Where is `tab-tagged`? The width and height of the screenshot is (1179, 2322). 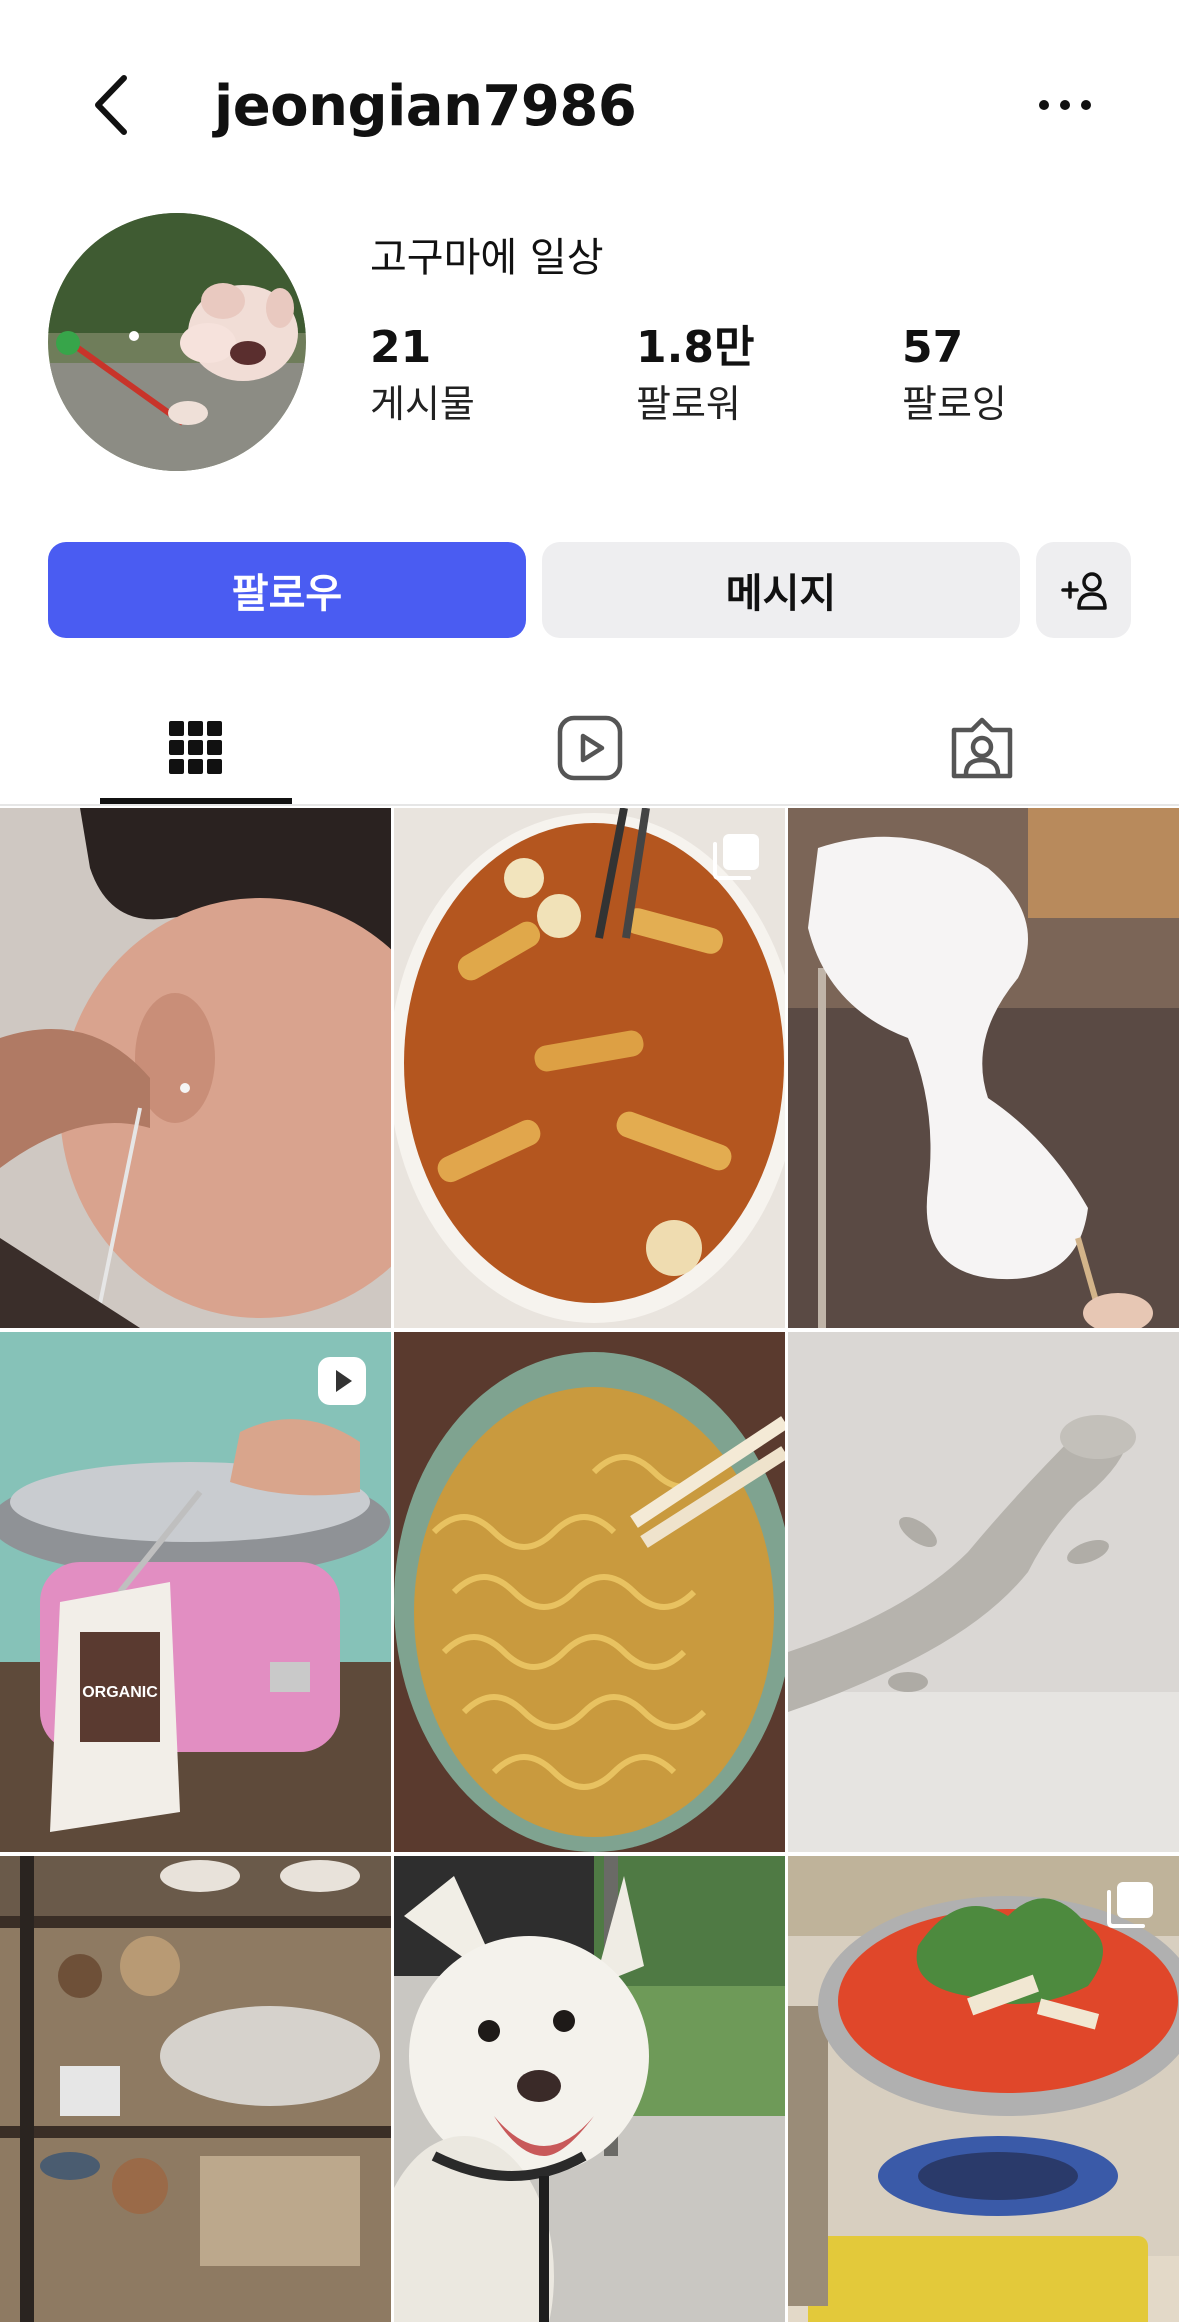
tab-tagged is located at coordinates (982, 748).